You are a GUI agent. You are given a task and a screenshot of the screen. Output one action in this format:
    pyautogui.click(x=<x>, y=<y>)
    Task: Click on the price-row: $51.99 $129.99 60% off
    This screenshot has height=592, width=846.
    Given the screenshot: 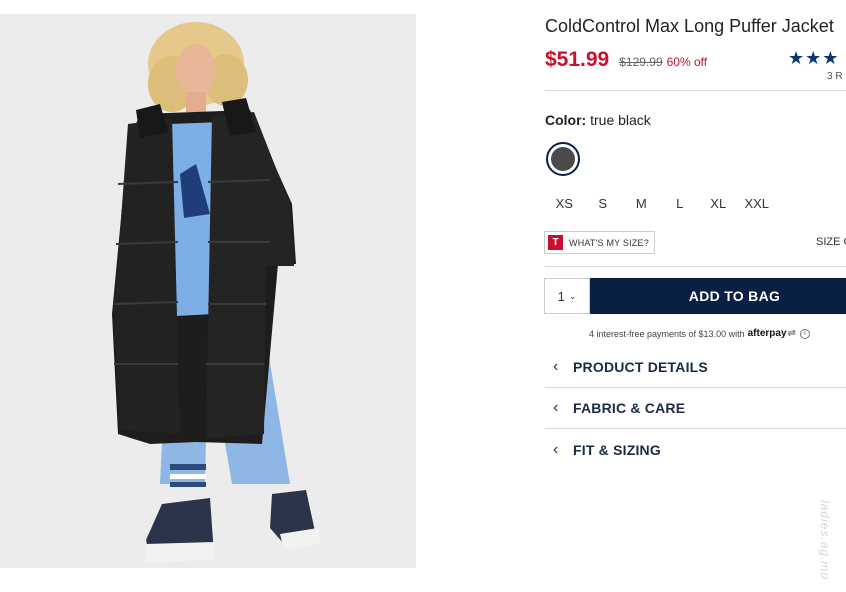 What is the action you would take?
    pyautogui.click(x=626, y=60)
    